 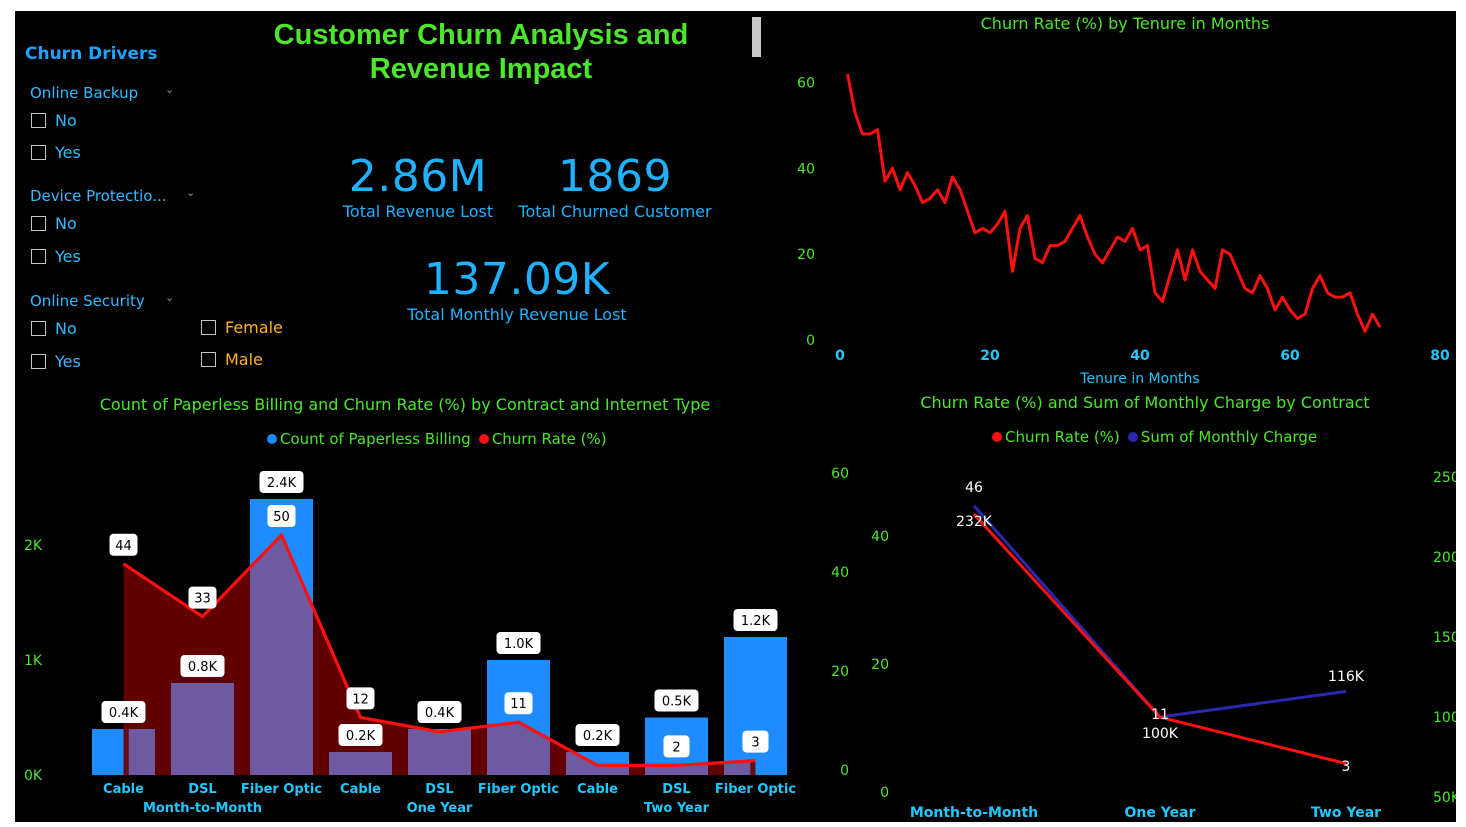 I want to click on filter-gender-female: Female, so click(x=242, y=327).